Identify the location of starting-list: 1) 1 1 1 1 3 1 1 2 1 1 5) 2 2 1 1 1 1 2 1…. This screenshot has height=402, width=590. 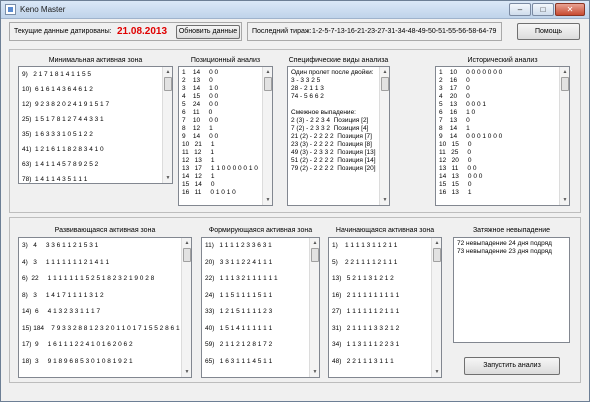
(385, 307).